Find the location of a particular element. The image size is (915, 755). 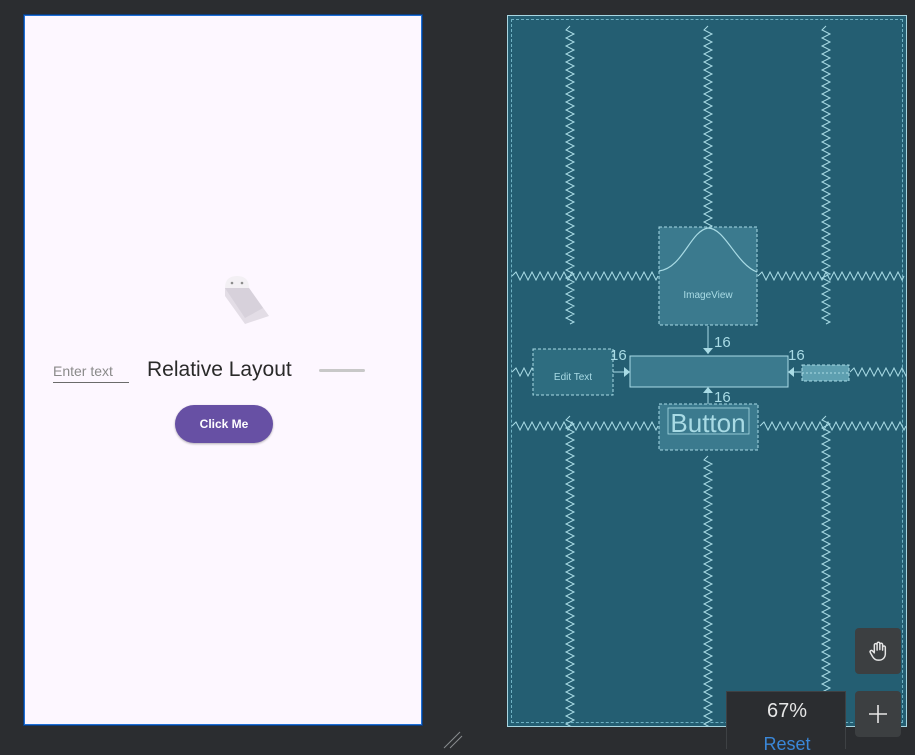

imageview-label: ImageView is located at coordinates (708, 295).